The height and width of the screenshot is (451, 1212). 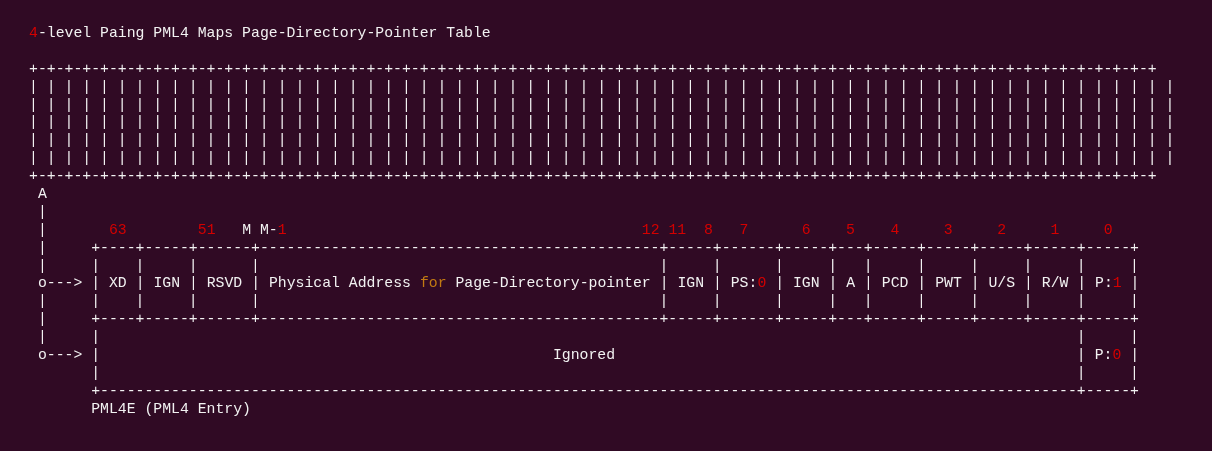 What do you see at coordinates (260, 33) in the screenshot?
I see `diagram-title: 4-level Paing PML4 Maps Page-Directory-Pointer Table` at bounding box center [260, 33].